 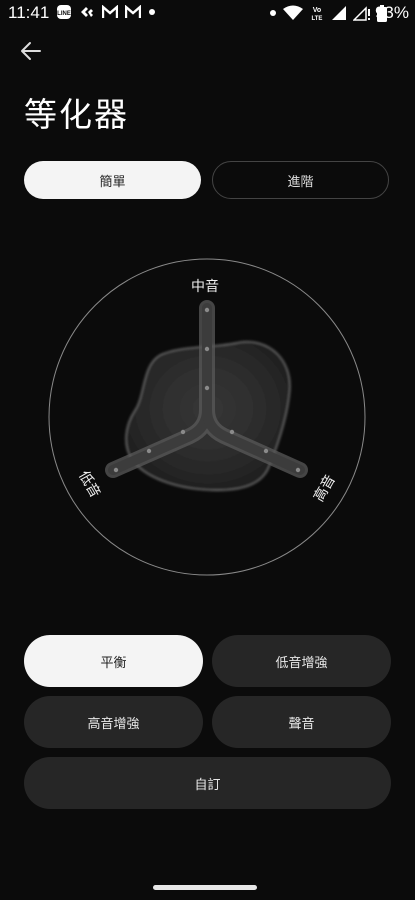 What do you see at coordinates (317, 19) in the screenshot?
I see `svg-text: LTE` at bounding box center [317, 19].